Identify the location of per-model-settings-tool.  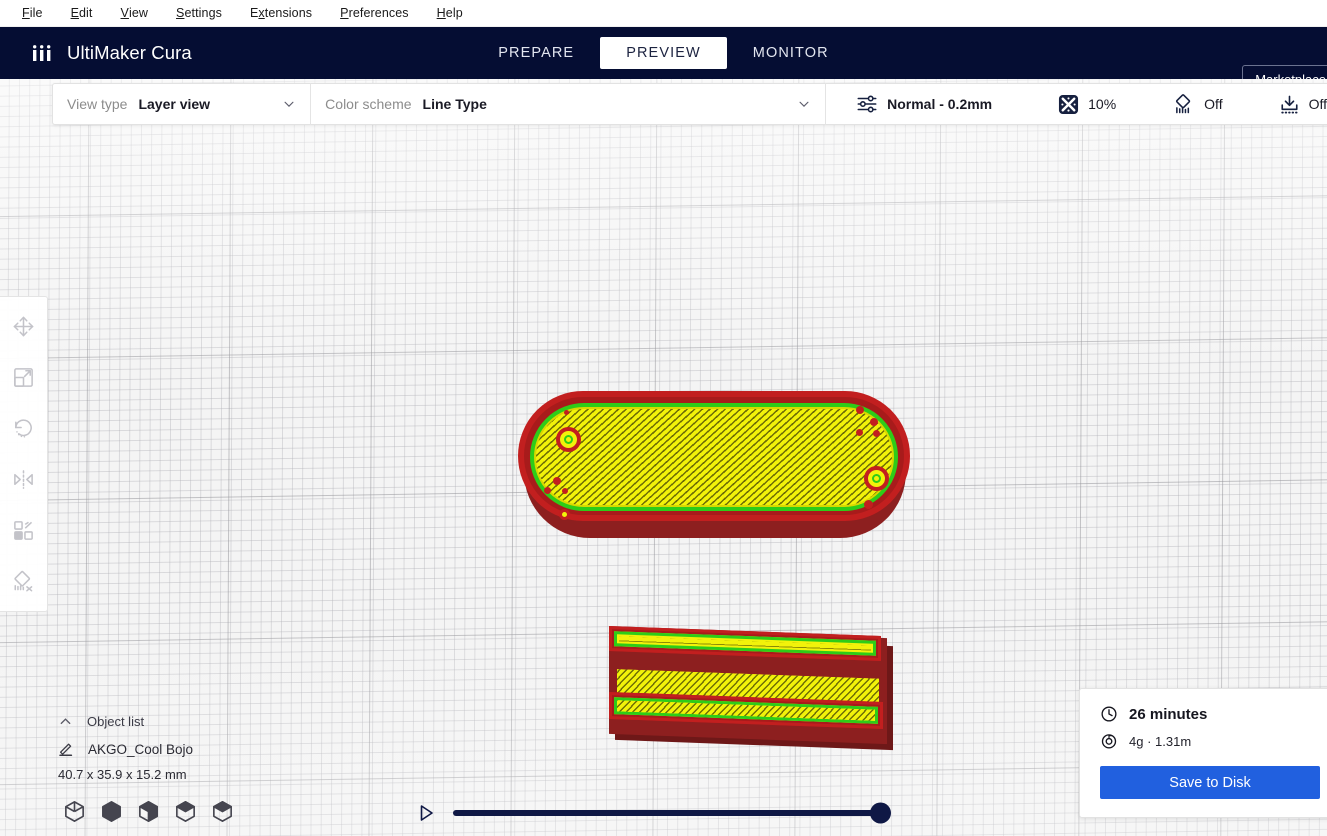
(24, 530).